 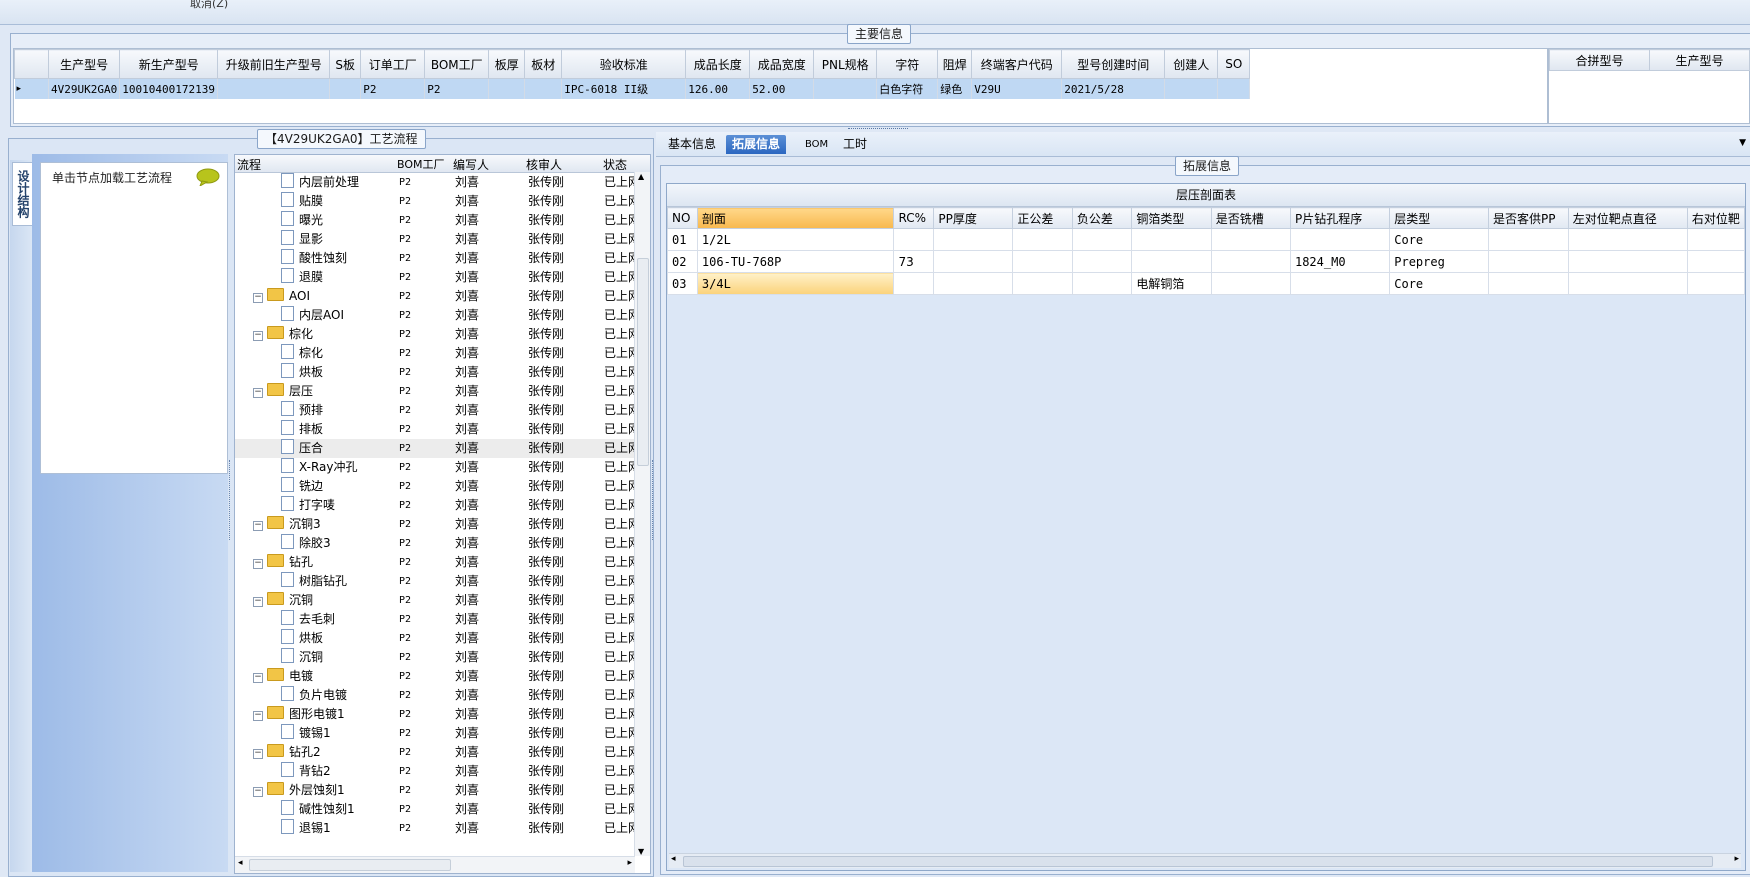 What do you see at coordinates (1206, 283) in the screenshot?
I see `table-row: 03 3/4L 电解铜箔 Core` at bounding box center [1206, 283].